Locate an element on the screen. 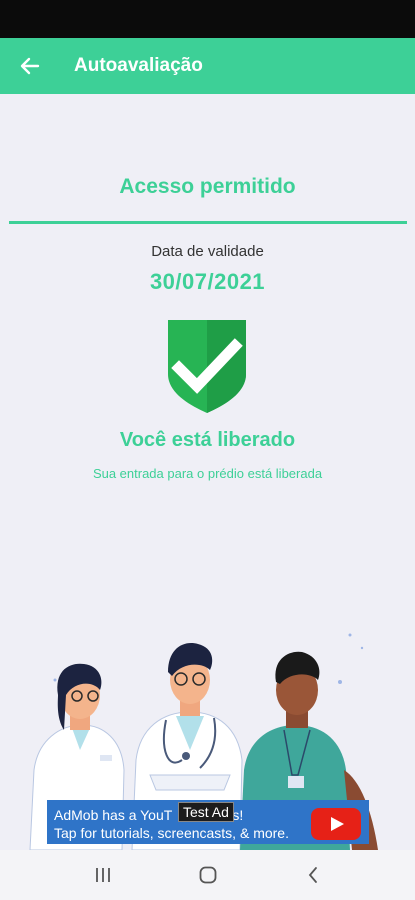 This screenshot has width=415, height=900. validity-label: Data de validade is located at coordinates (207, 251).